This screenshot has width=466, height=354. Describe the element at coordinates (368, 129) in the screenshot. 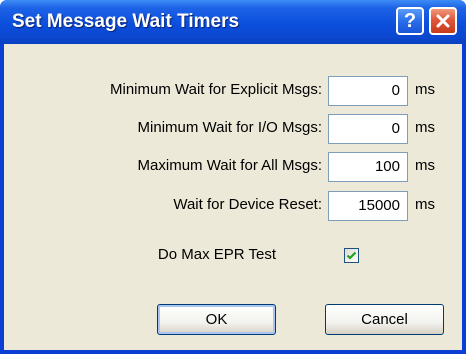

I see `io-wait-input: 0` at that location.